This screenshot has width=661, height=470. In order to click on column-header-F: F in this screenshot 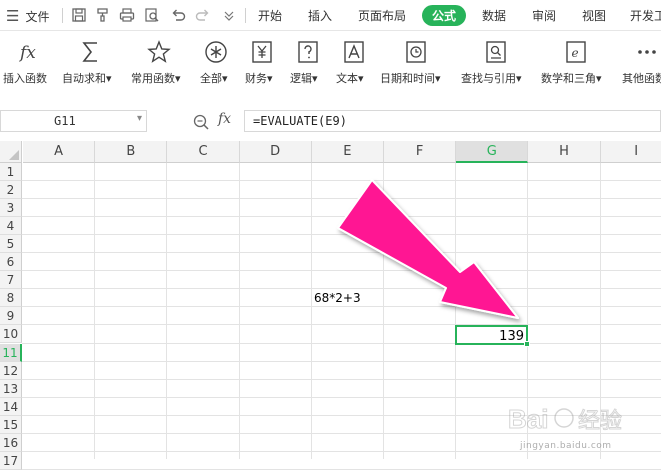, I will do `click(420, 152)`.